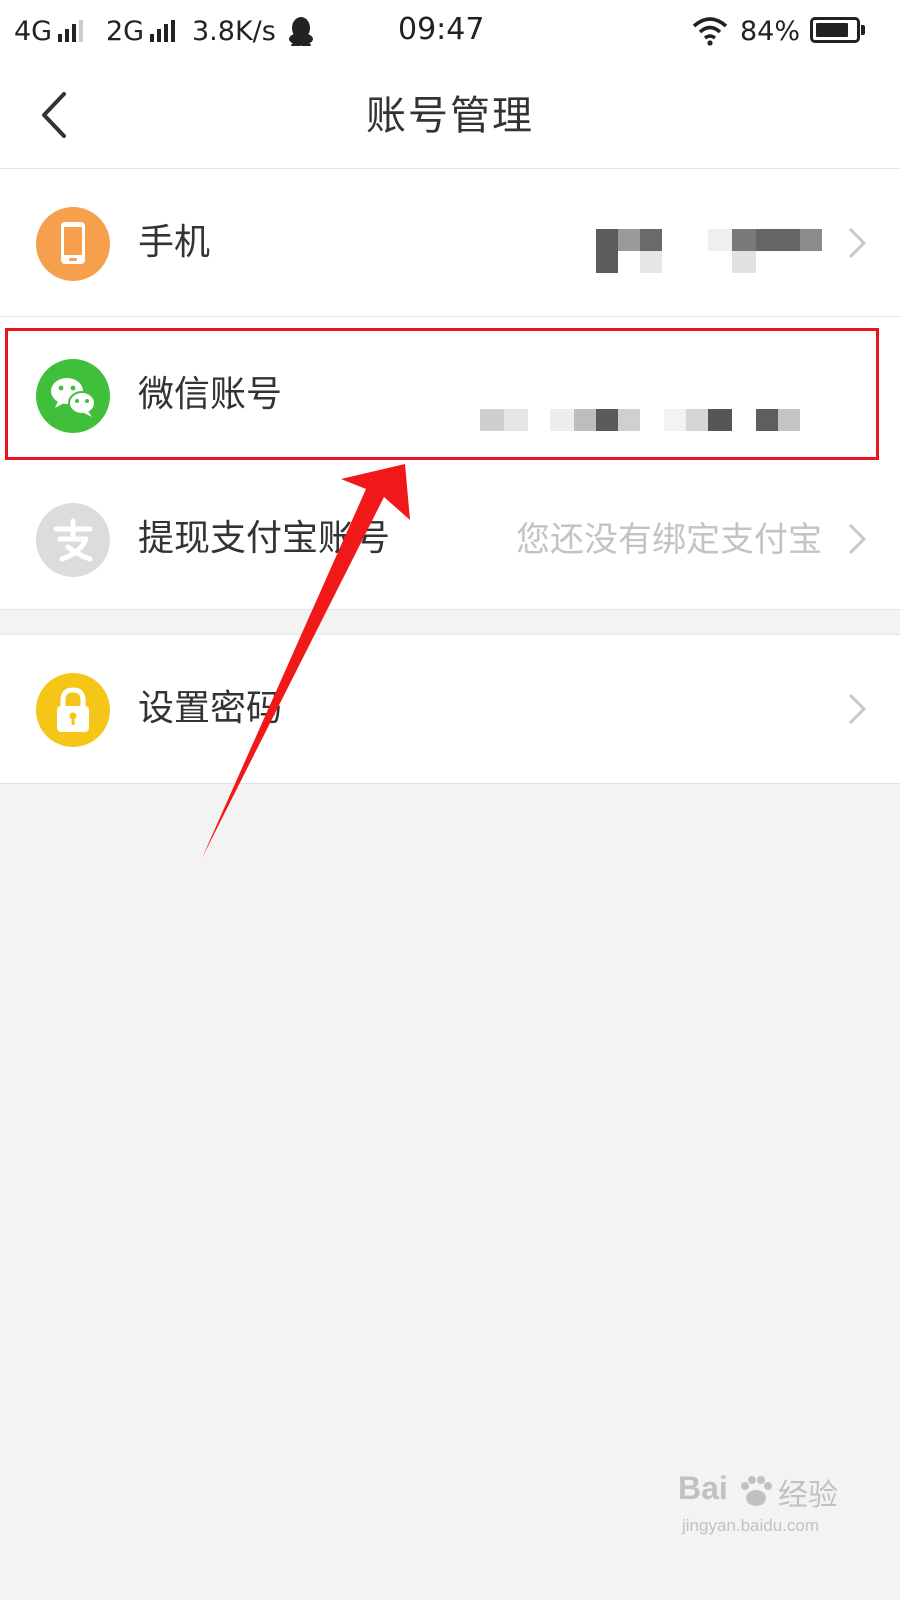  I want to click on phone-icon, so click(73, 244).